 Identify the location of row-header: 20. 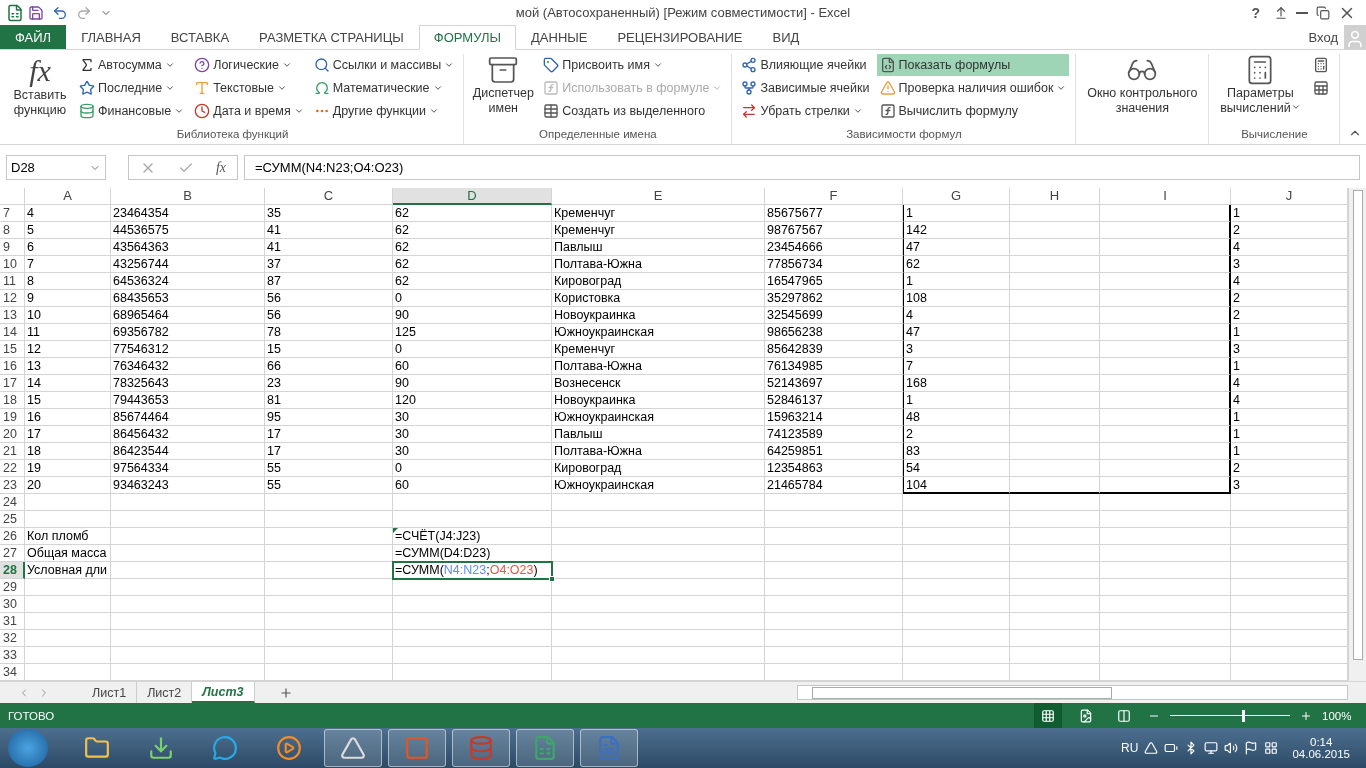
(12, 434).